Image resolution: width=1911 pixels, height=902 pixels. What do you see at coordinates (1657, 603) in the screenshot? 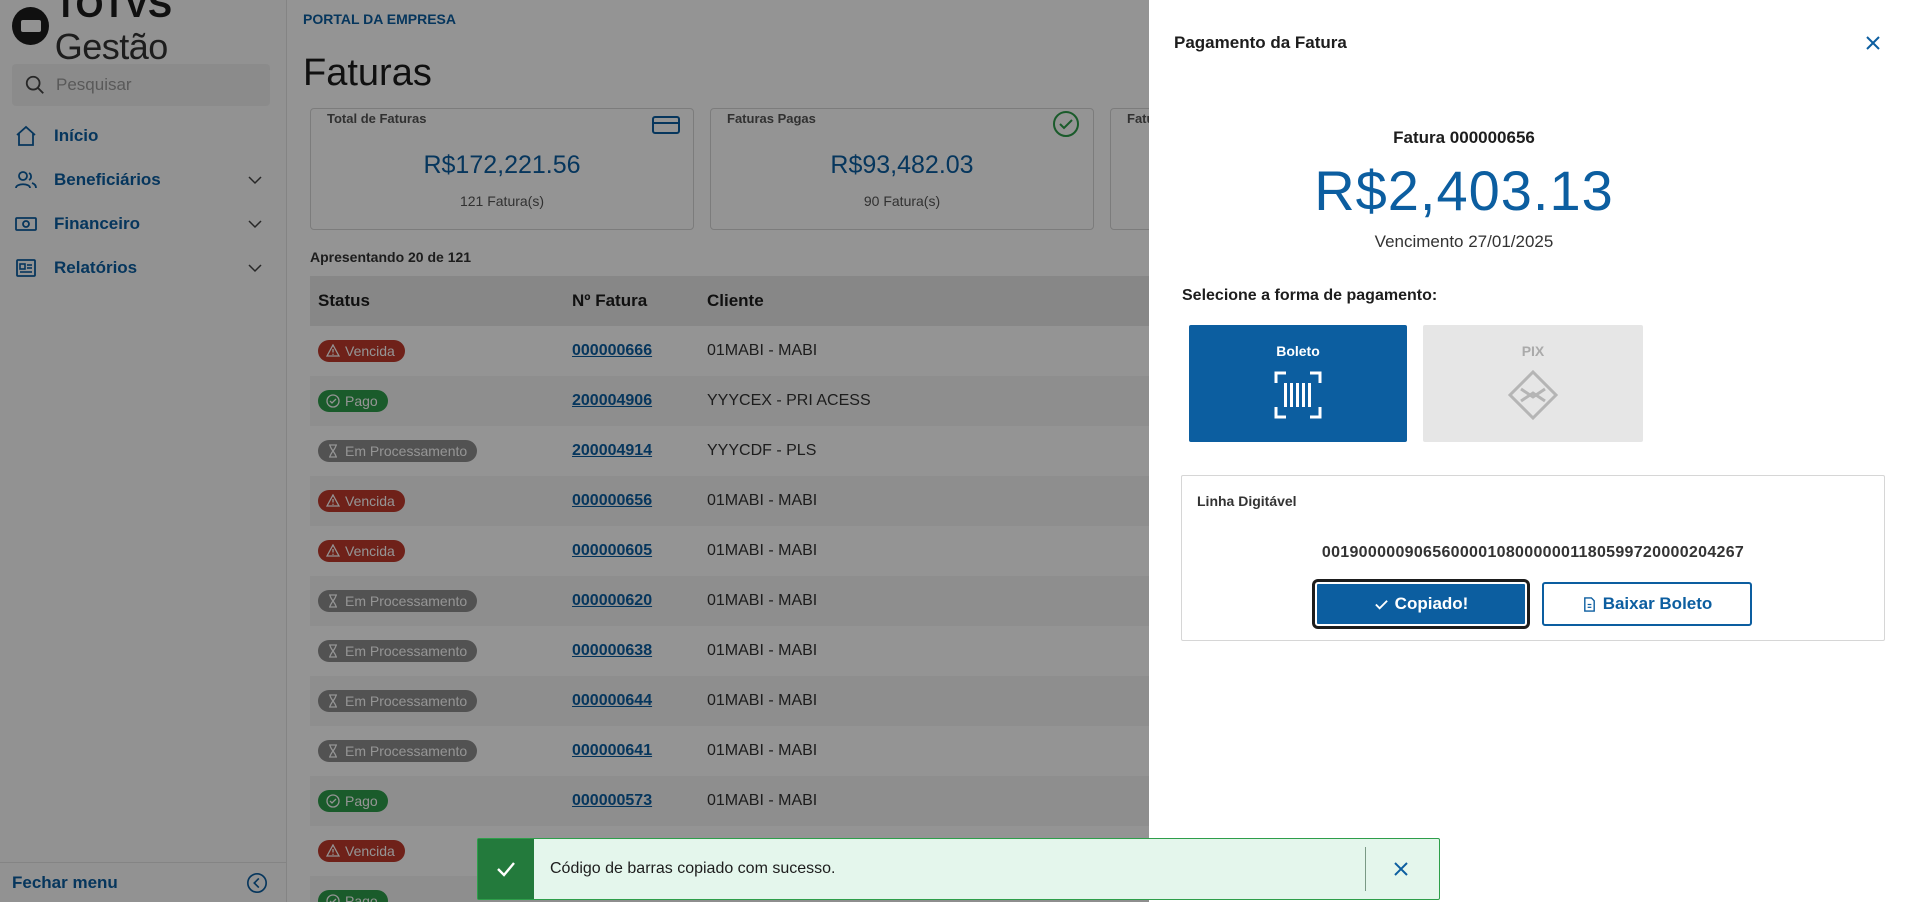
I see `download-button-label: Baixar Boleto` at bounding box center [1657, 603].